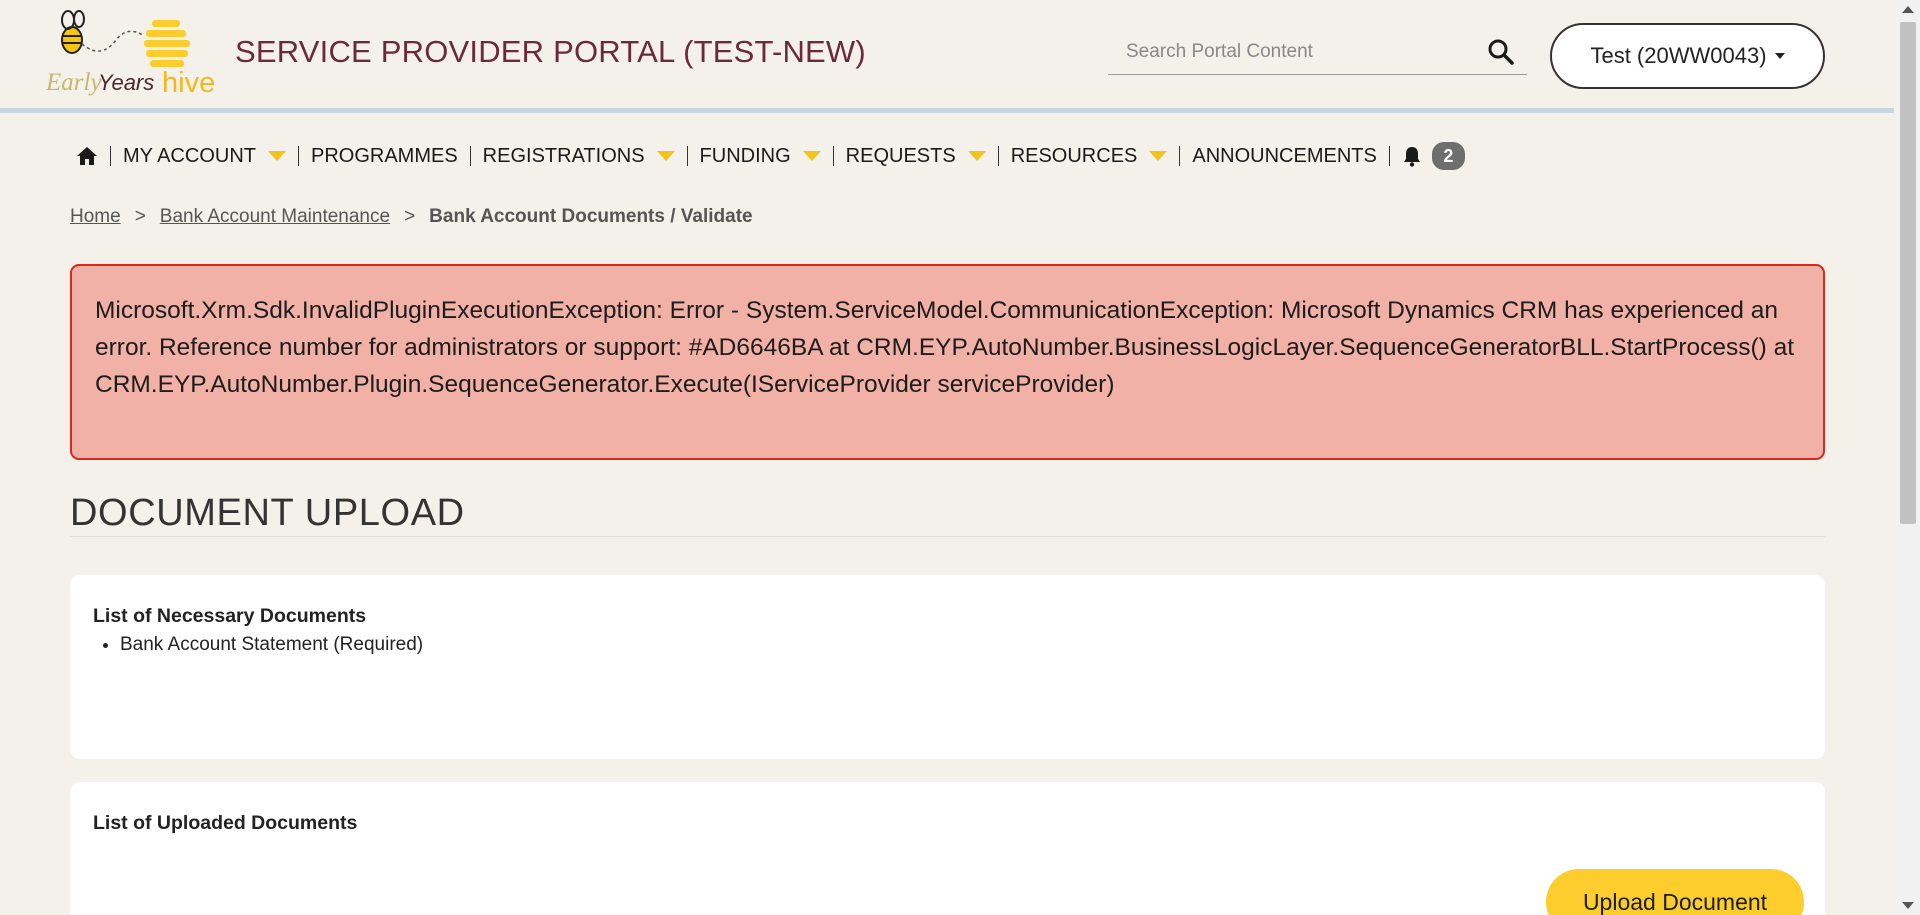 The width and height of the screenshot is (1920, 915). I want to click on breadcrumb-current: Bank Account Documents / Validate, so click(591, 216).